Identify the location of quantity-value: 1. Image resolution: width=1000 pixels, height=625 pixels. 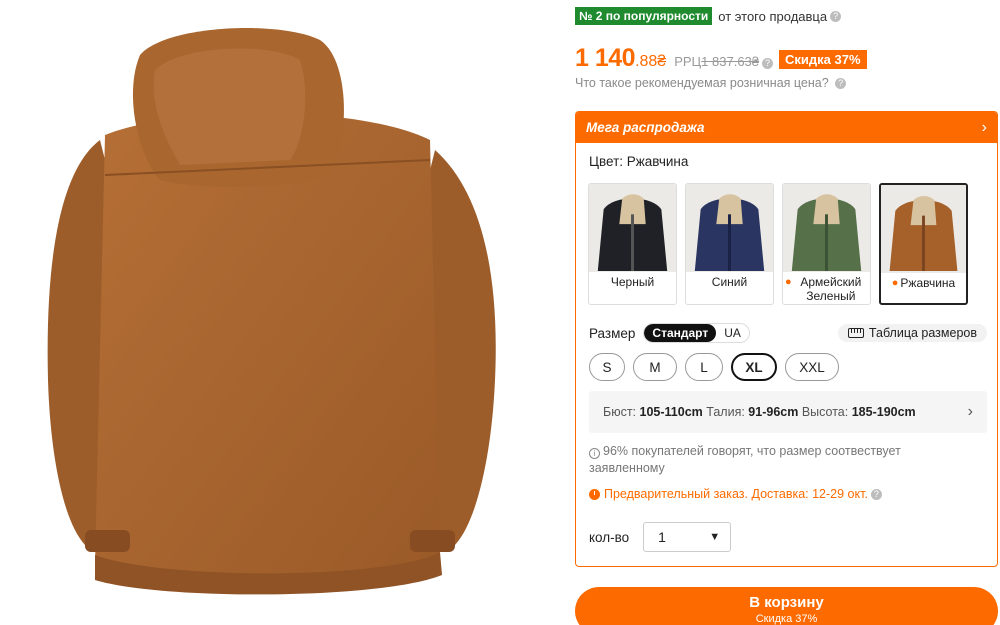
(662, 537).